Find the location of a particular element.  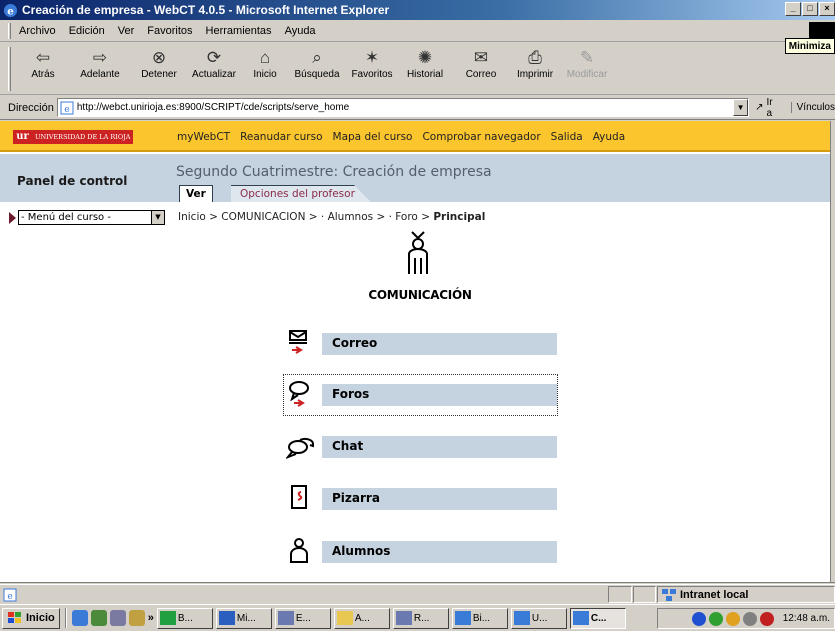

favorites-button: ✶ Favoritos is located at coordinates (372, 63).